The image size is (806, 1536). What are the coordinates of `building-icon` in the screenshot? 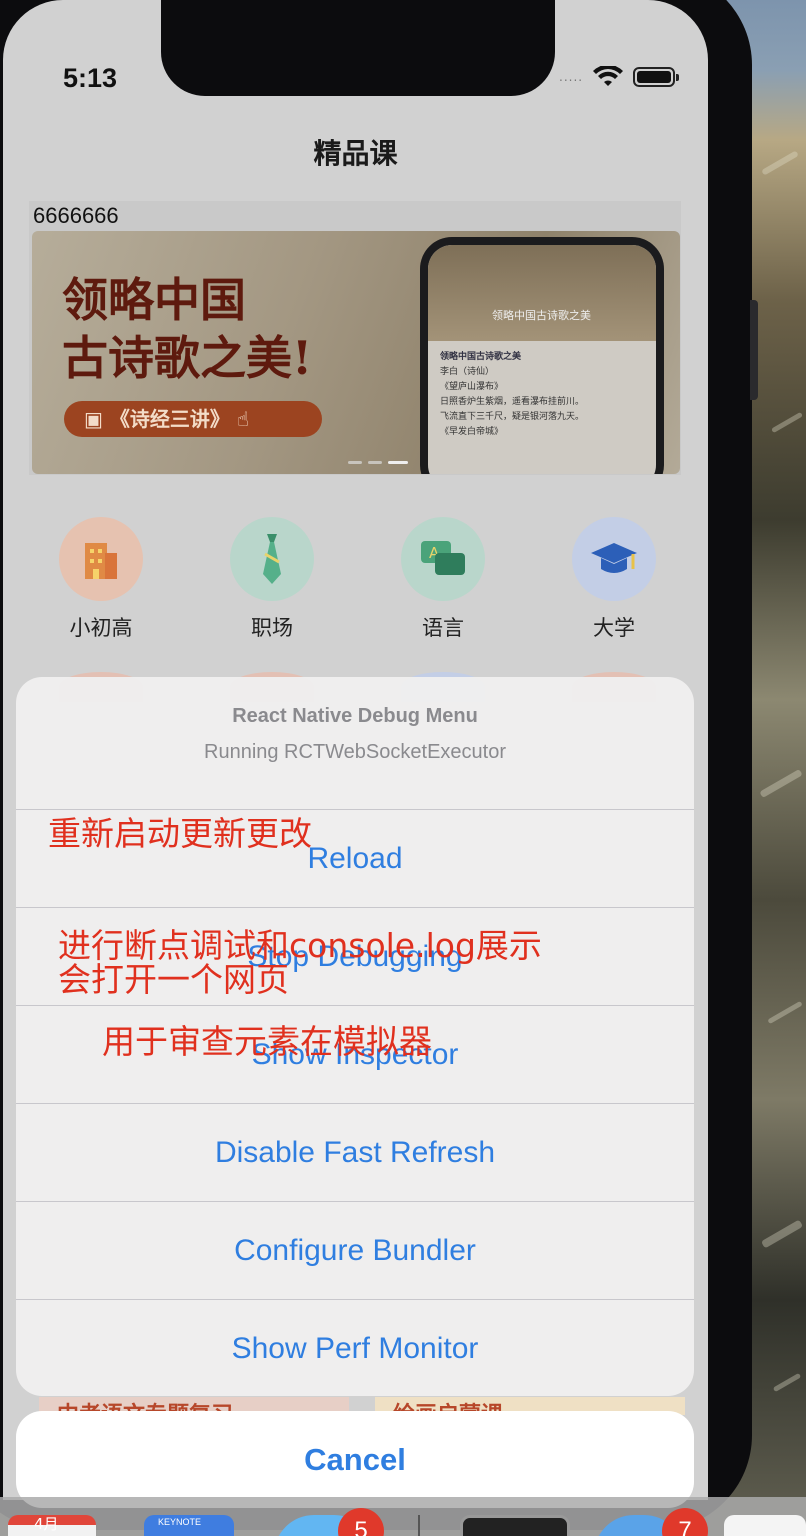 It's located at (101, 559).